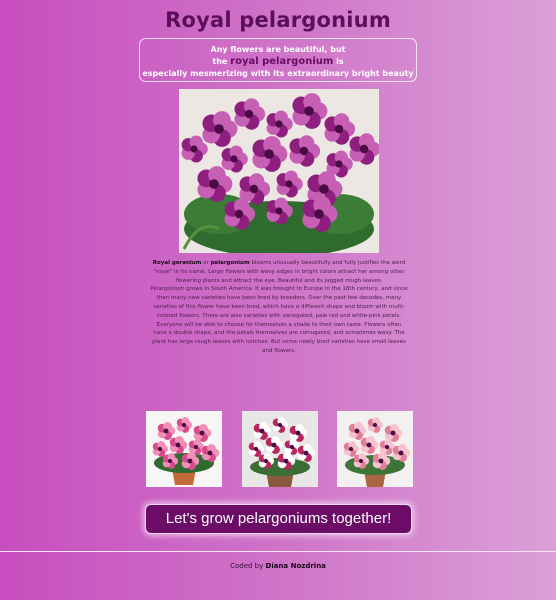 The width and height of the screenshot is (556, 600). Describe the element at coordinates (278, 551) in the screenshot. I see `footer-divider` at that location.